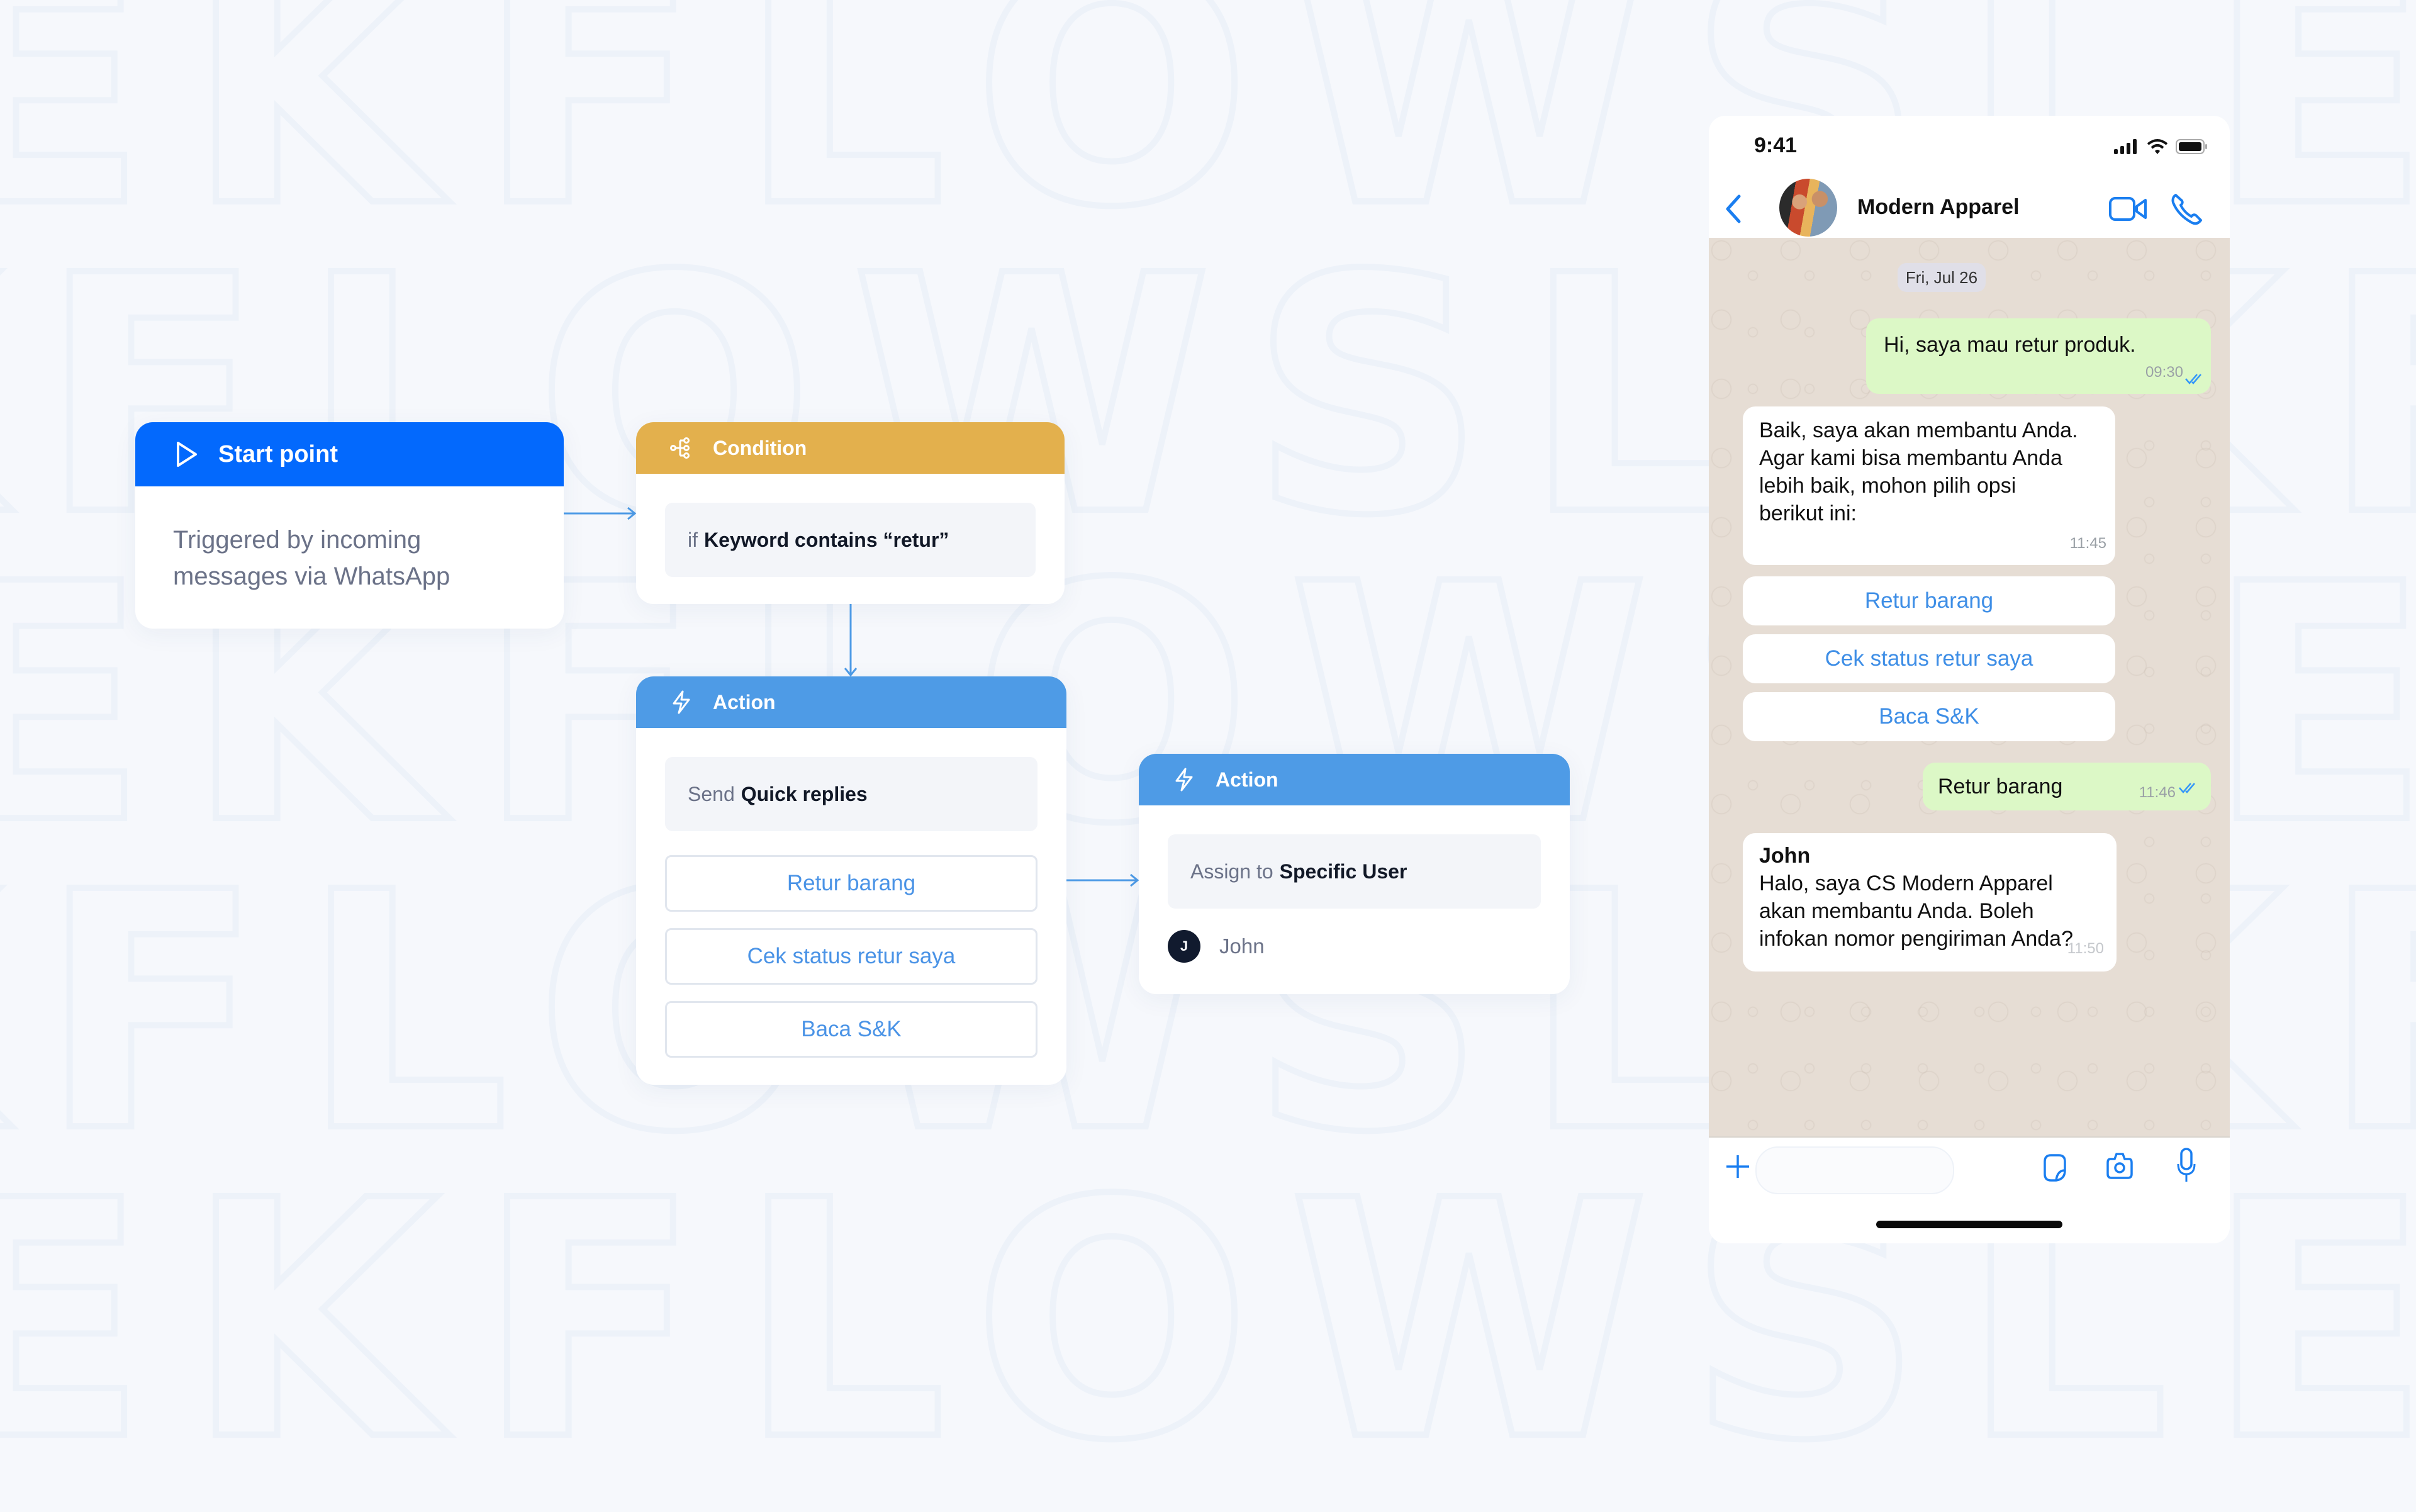  I want to click on action-description: Assign to Specific User, so click(1354, 871).